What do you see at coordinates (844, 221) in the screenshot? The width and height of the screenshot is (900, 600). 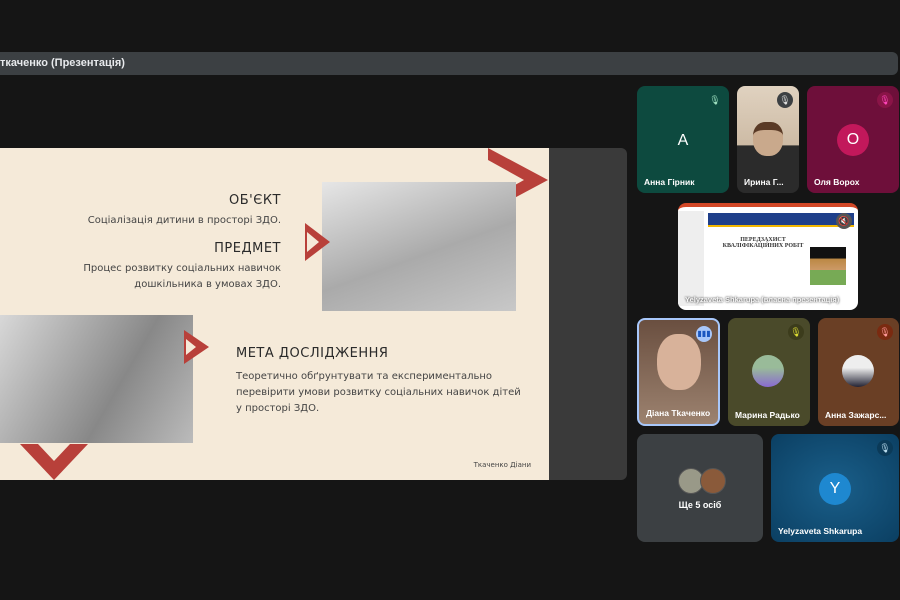 I see `mic-off-icon: 🔇` at bounding box center [844, 221].